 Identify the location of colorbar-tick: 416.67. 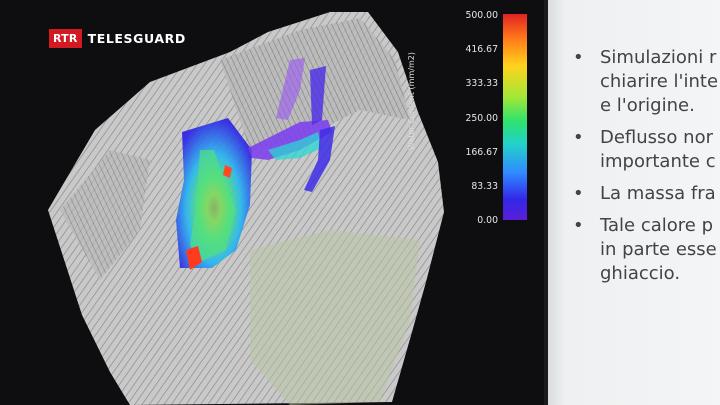
(481, 49).